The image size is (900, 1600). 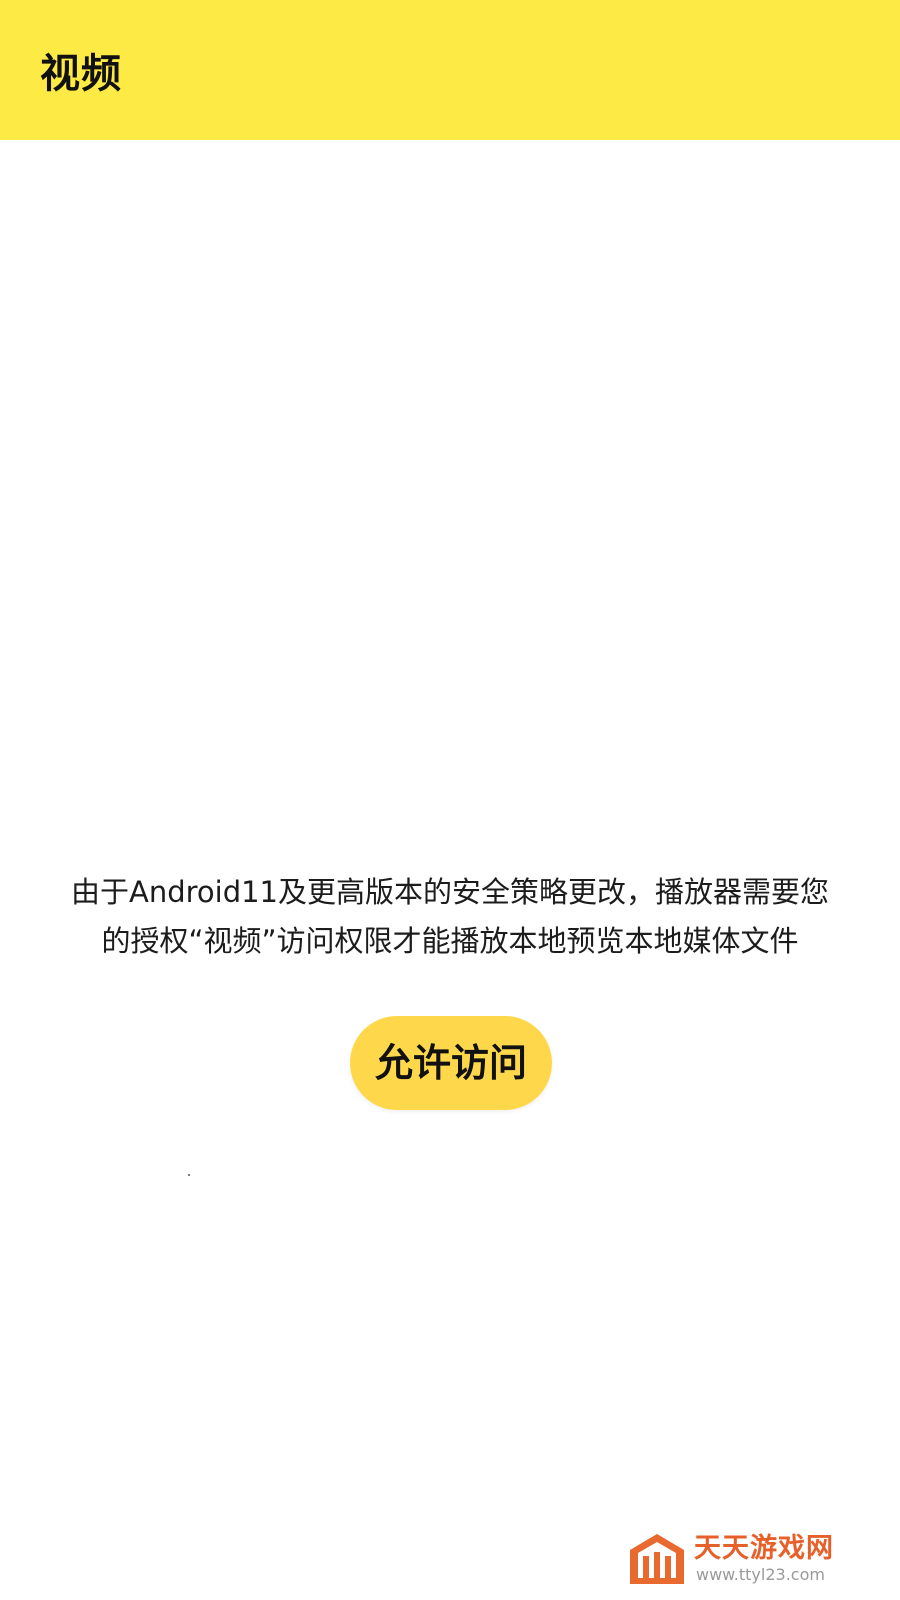 I want to click on watermark-url: www.ttyl23.com, so click(x=760, y=1574).